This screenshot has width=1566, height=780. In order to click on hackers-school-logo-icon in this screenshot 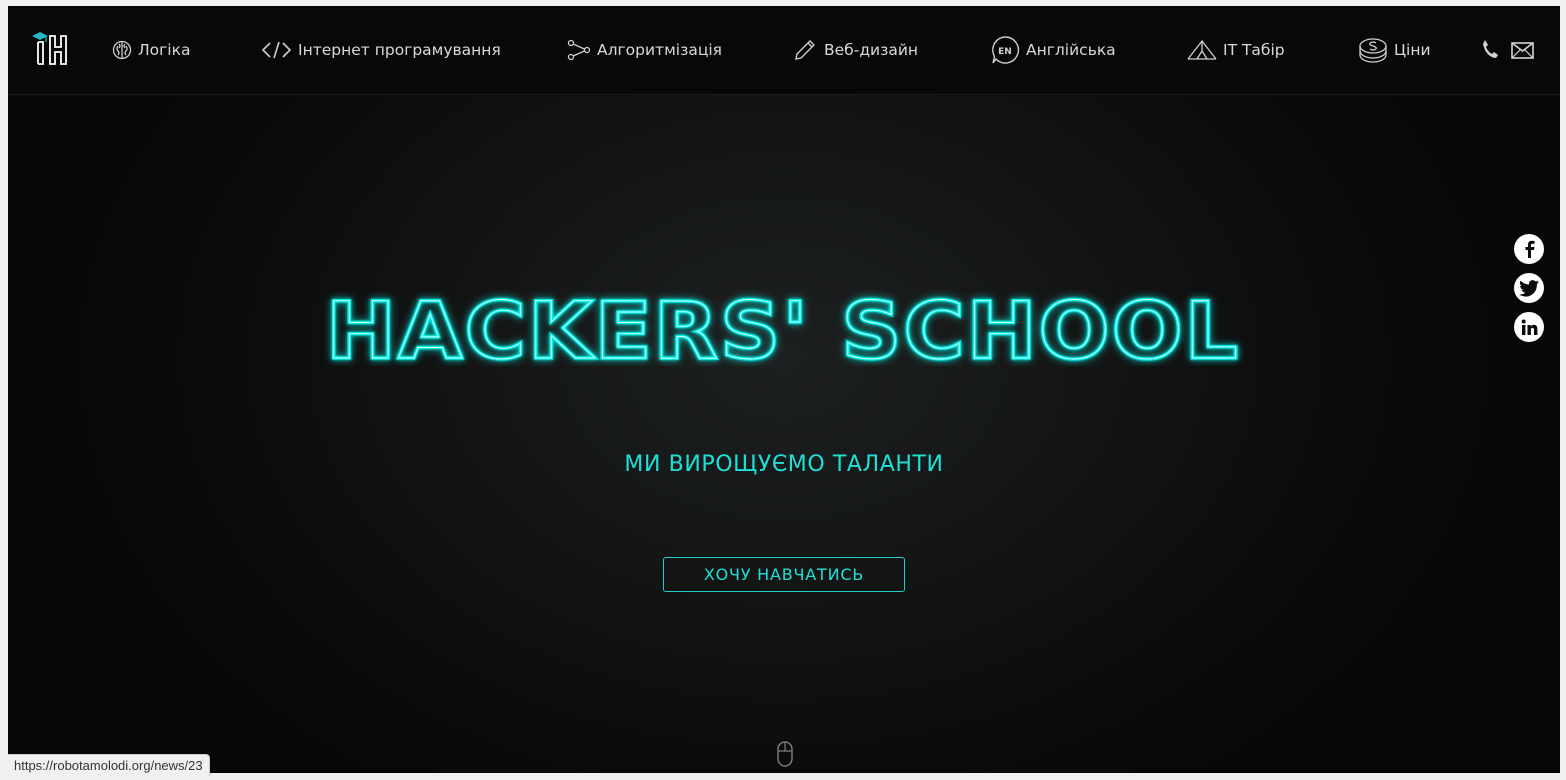, I will do `click(50, 48)`.